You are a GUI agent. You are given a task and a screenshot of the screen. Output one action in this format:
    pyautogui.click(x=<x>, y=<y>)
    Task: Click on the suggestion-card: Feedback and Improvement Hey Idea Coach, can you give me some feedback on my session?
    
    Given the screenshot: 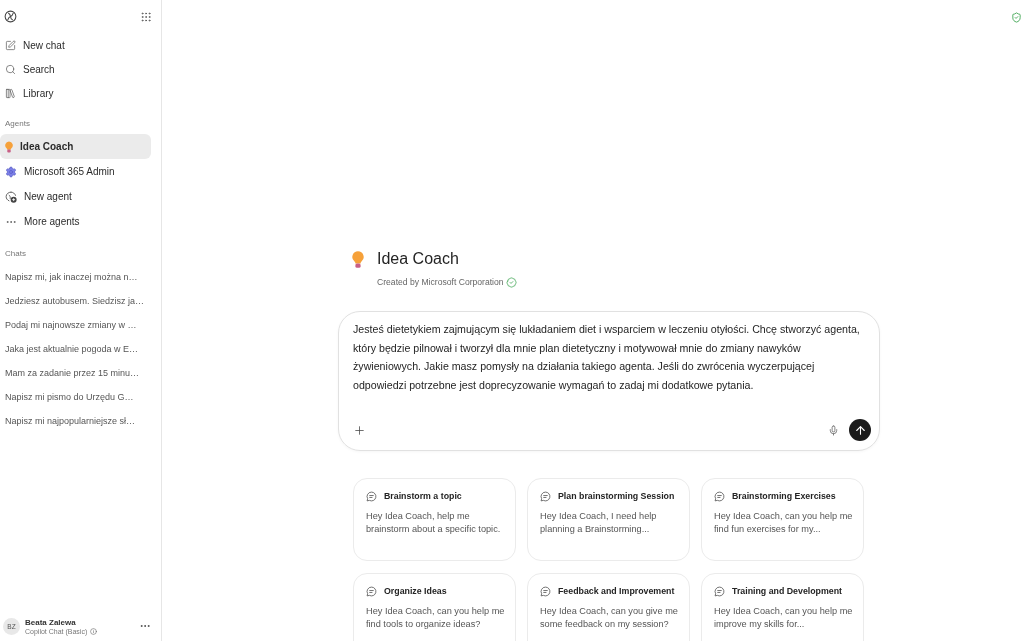 What is the action you would take?
    pyautogui.click(x=608, y=607)
    